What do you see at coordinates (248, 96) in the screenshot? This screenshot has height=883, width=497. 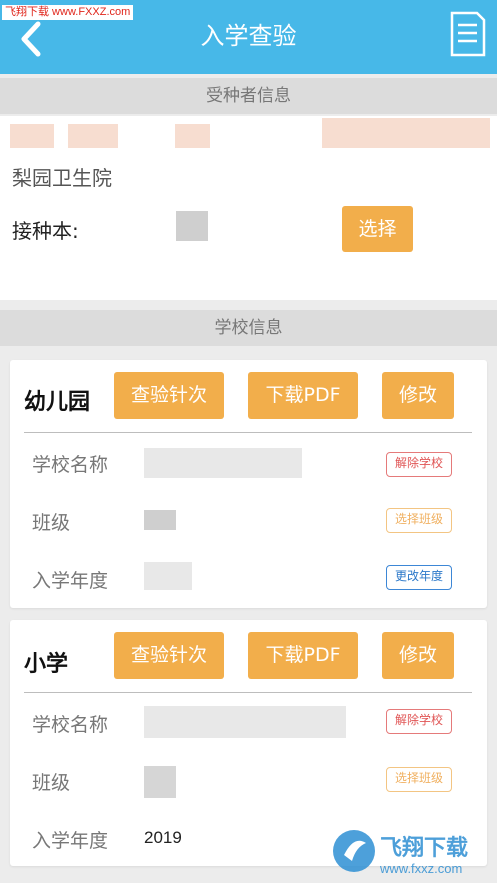 I see `recipient-section-title: 受种者信息` at bounding box center [248, 96].